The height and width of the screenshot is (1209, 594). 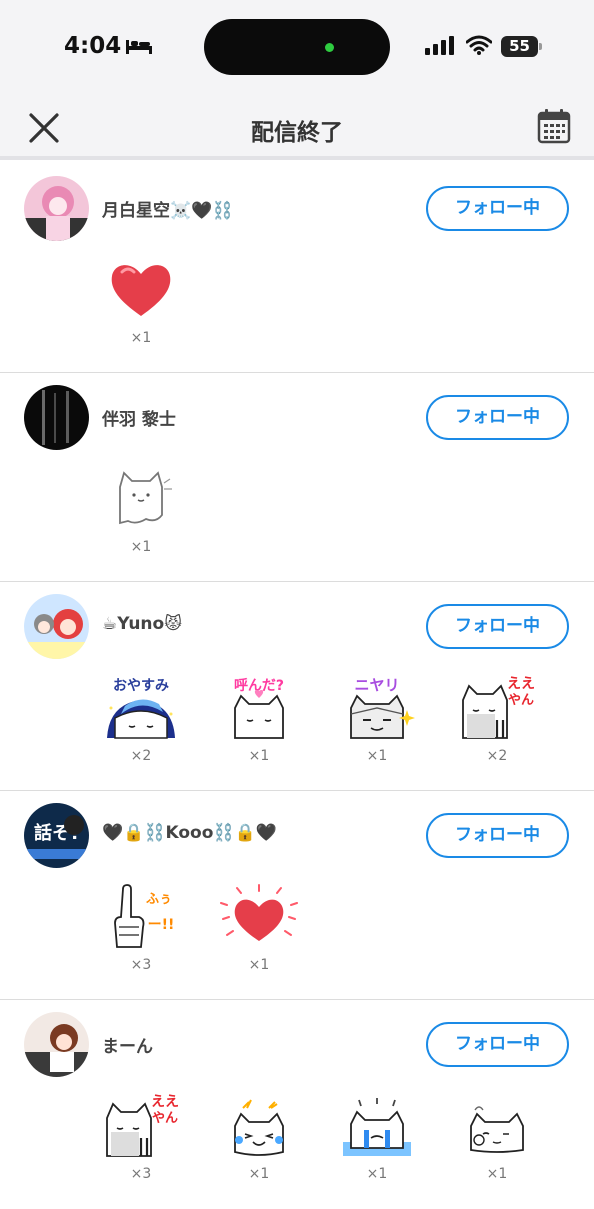 I want to click on battery-icon: 55, so click(x=521, y=46).